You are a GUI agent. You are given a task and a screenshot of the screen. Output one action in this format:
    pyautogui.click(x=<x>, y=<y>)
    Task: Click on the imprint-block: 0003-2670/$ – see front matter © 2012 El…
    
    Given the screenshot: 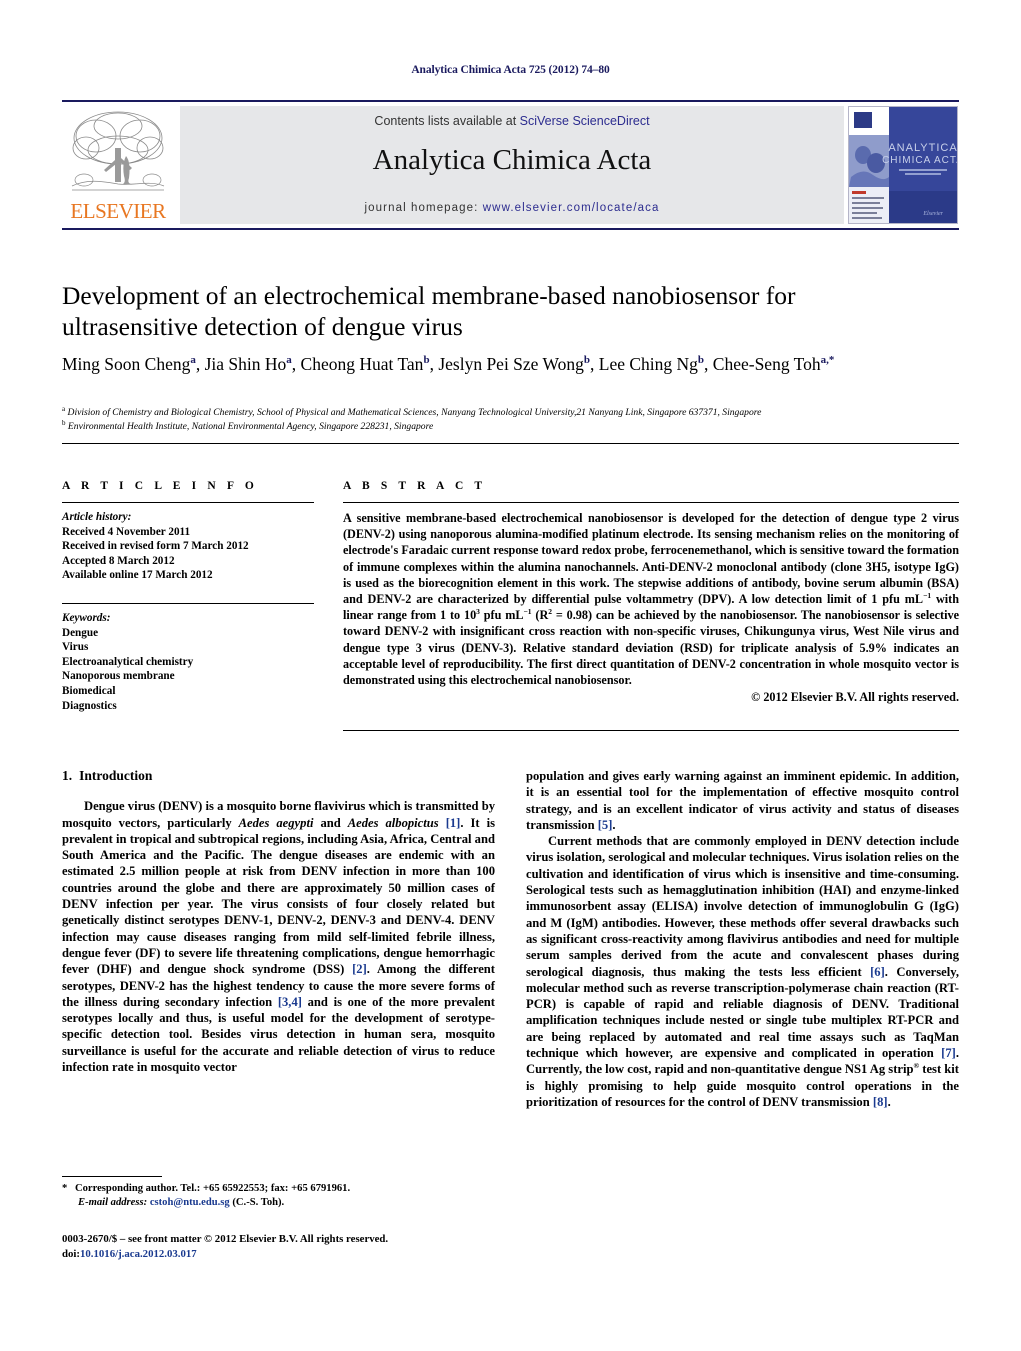 What is the action you would take?
    pyautogui.click(x=312, y=1246)
    